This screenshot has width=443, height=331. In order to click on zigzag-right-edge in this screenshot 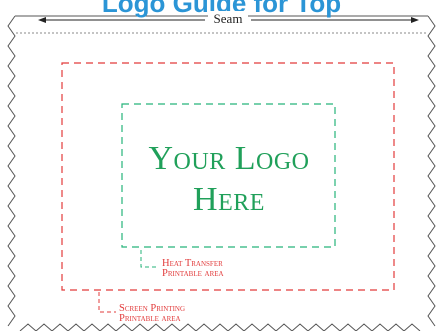, I will do `click(431, 171)`.